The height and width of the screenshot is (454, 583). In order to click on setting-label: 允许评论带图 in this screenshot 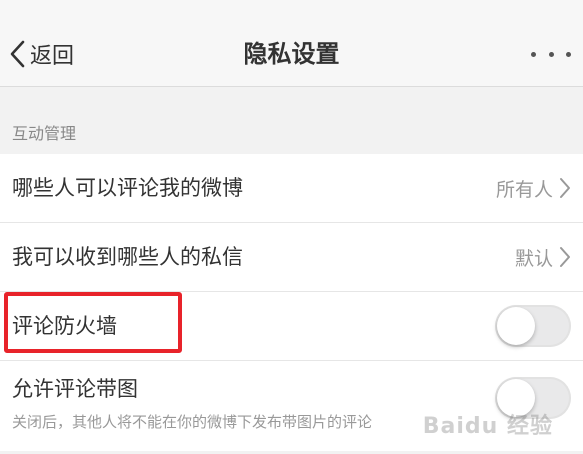, I will do `click(75, 389)`.